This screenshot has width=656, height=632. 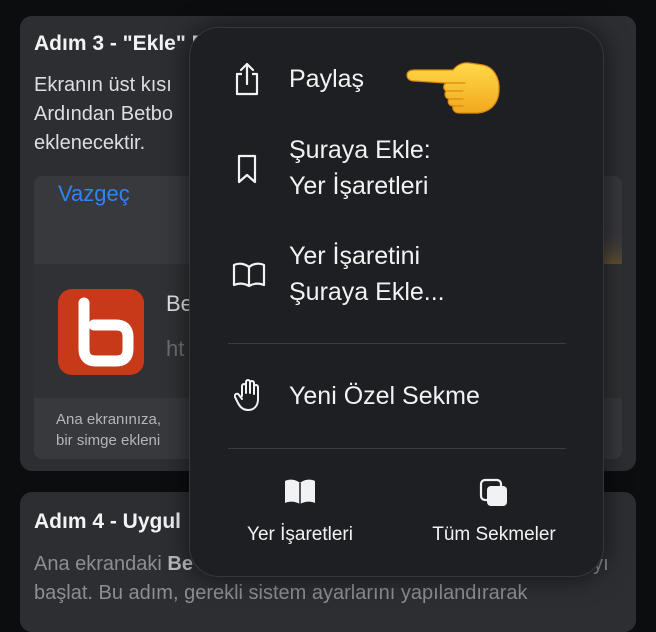 I want to click on bookmark-icon, so click(x=247, y=171).